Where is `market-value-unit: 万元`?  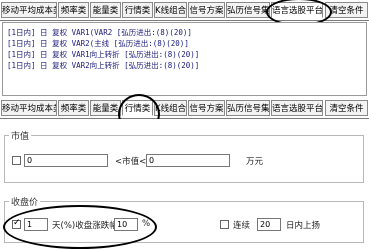 market-value-unit: 万元 is located at coordinates (255, 162).